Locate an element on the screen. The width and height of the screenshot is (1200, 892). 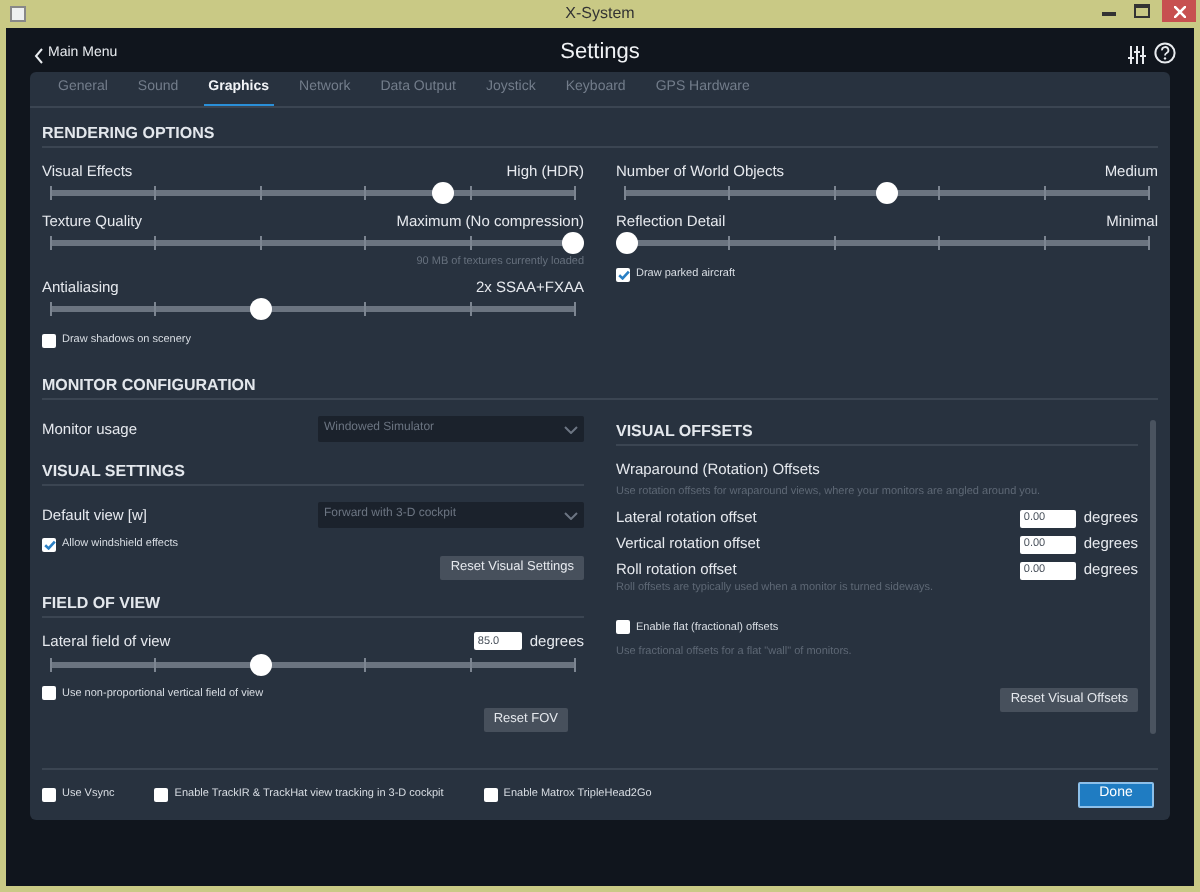
close-icon is located at coordinates (1179, 11).